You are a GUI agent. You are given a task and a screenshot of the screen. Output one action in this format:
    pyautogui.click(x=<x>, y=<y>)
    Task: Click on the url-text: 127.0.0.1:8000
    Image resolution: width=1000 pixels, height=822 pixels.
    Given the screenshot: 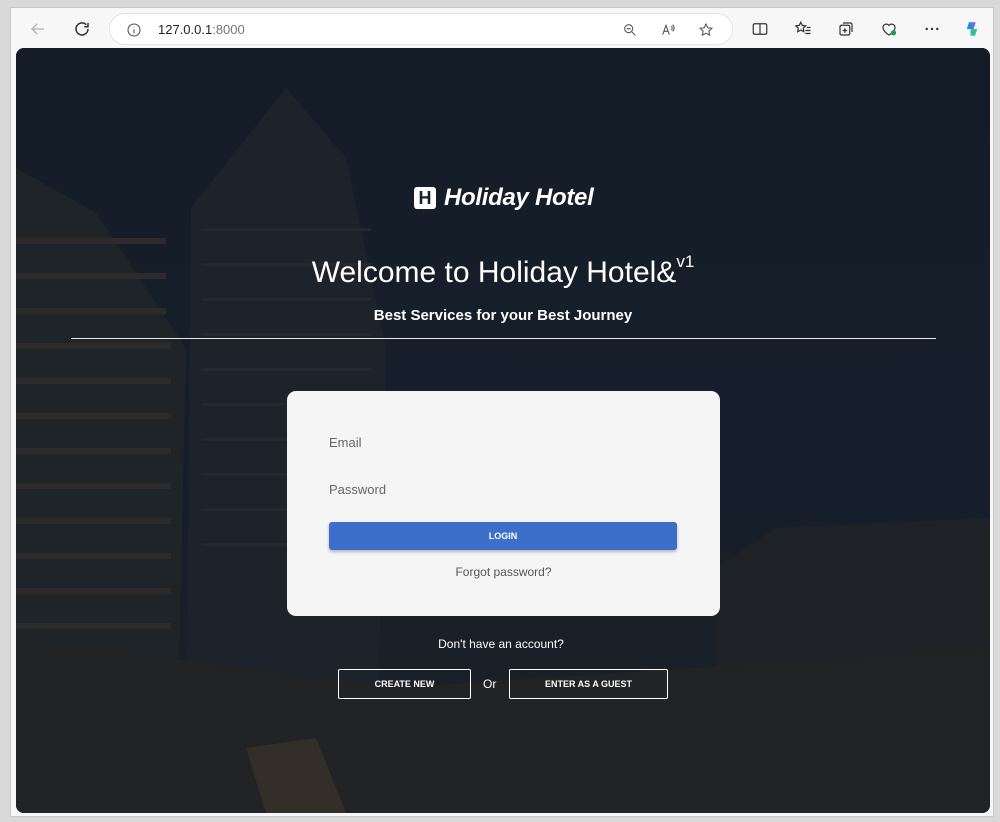 What is the action you would take?
    pyautogui.click(x=201, y=29)
    